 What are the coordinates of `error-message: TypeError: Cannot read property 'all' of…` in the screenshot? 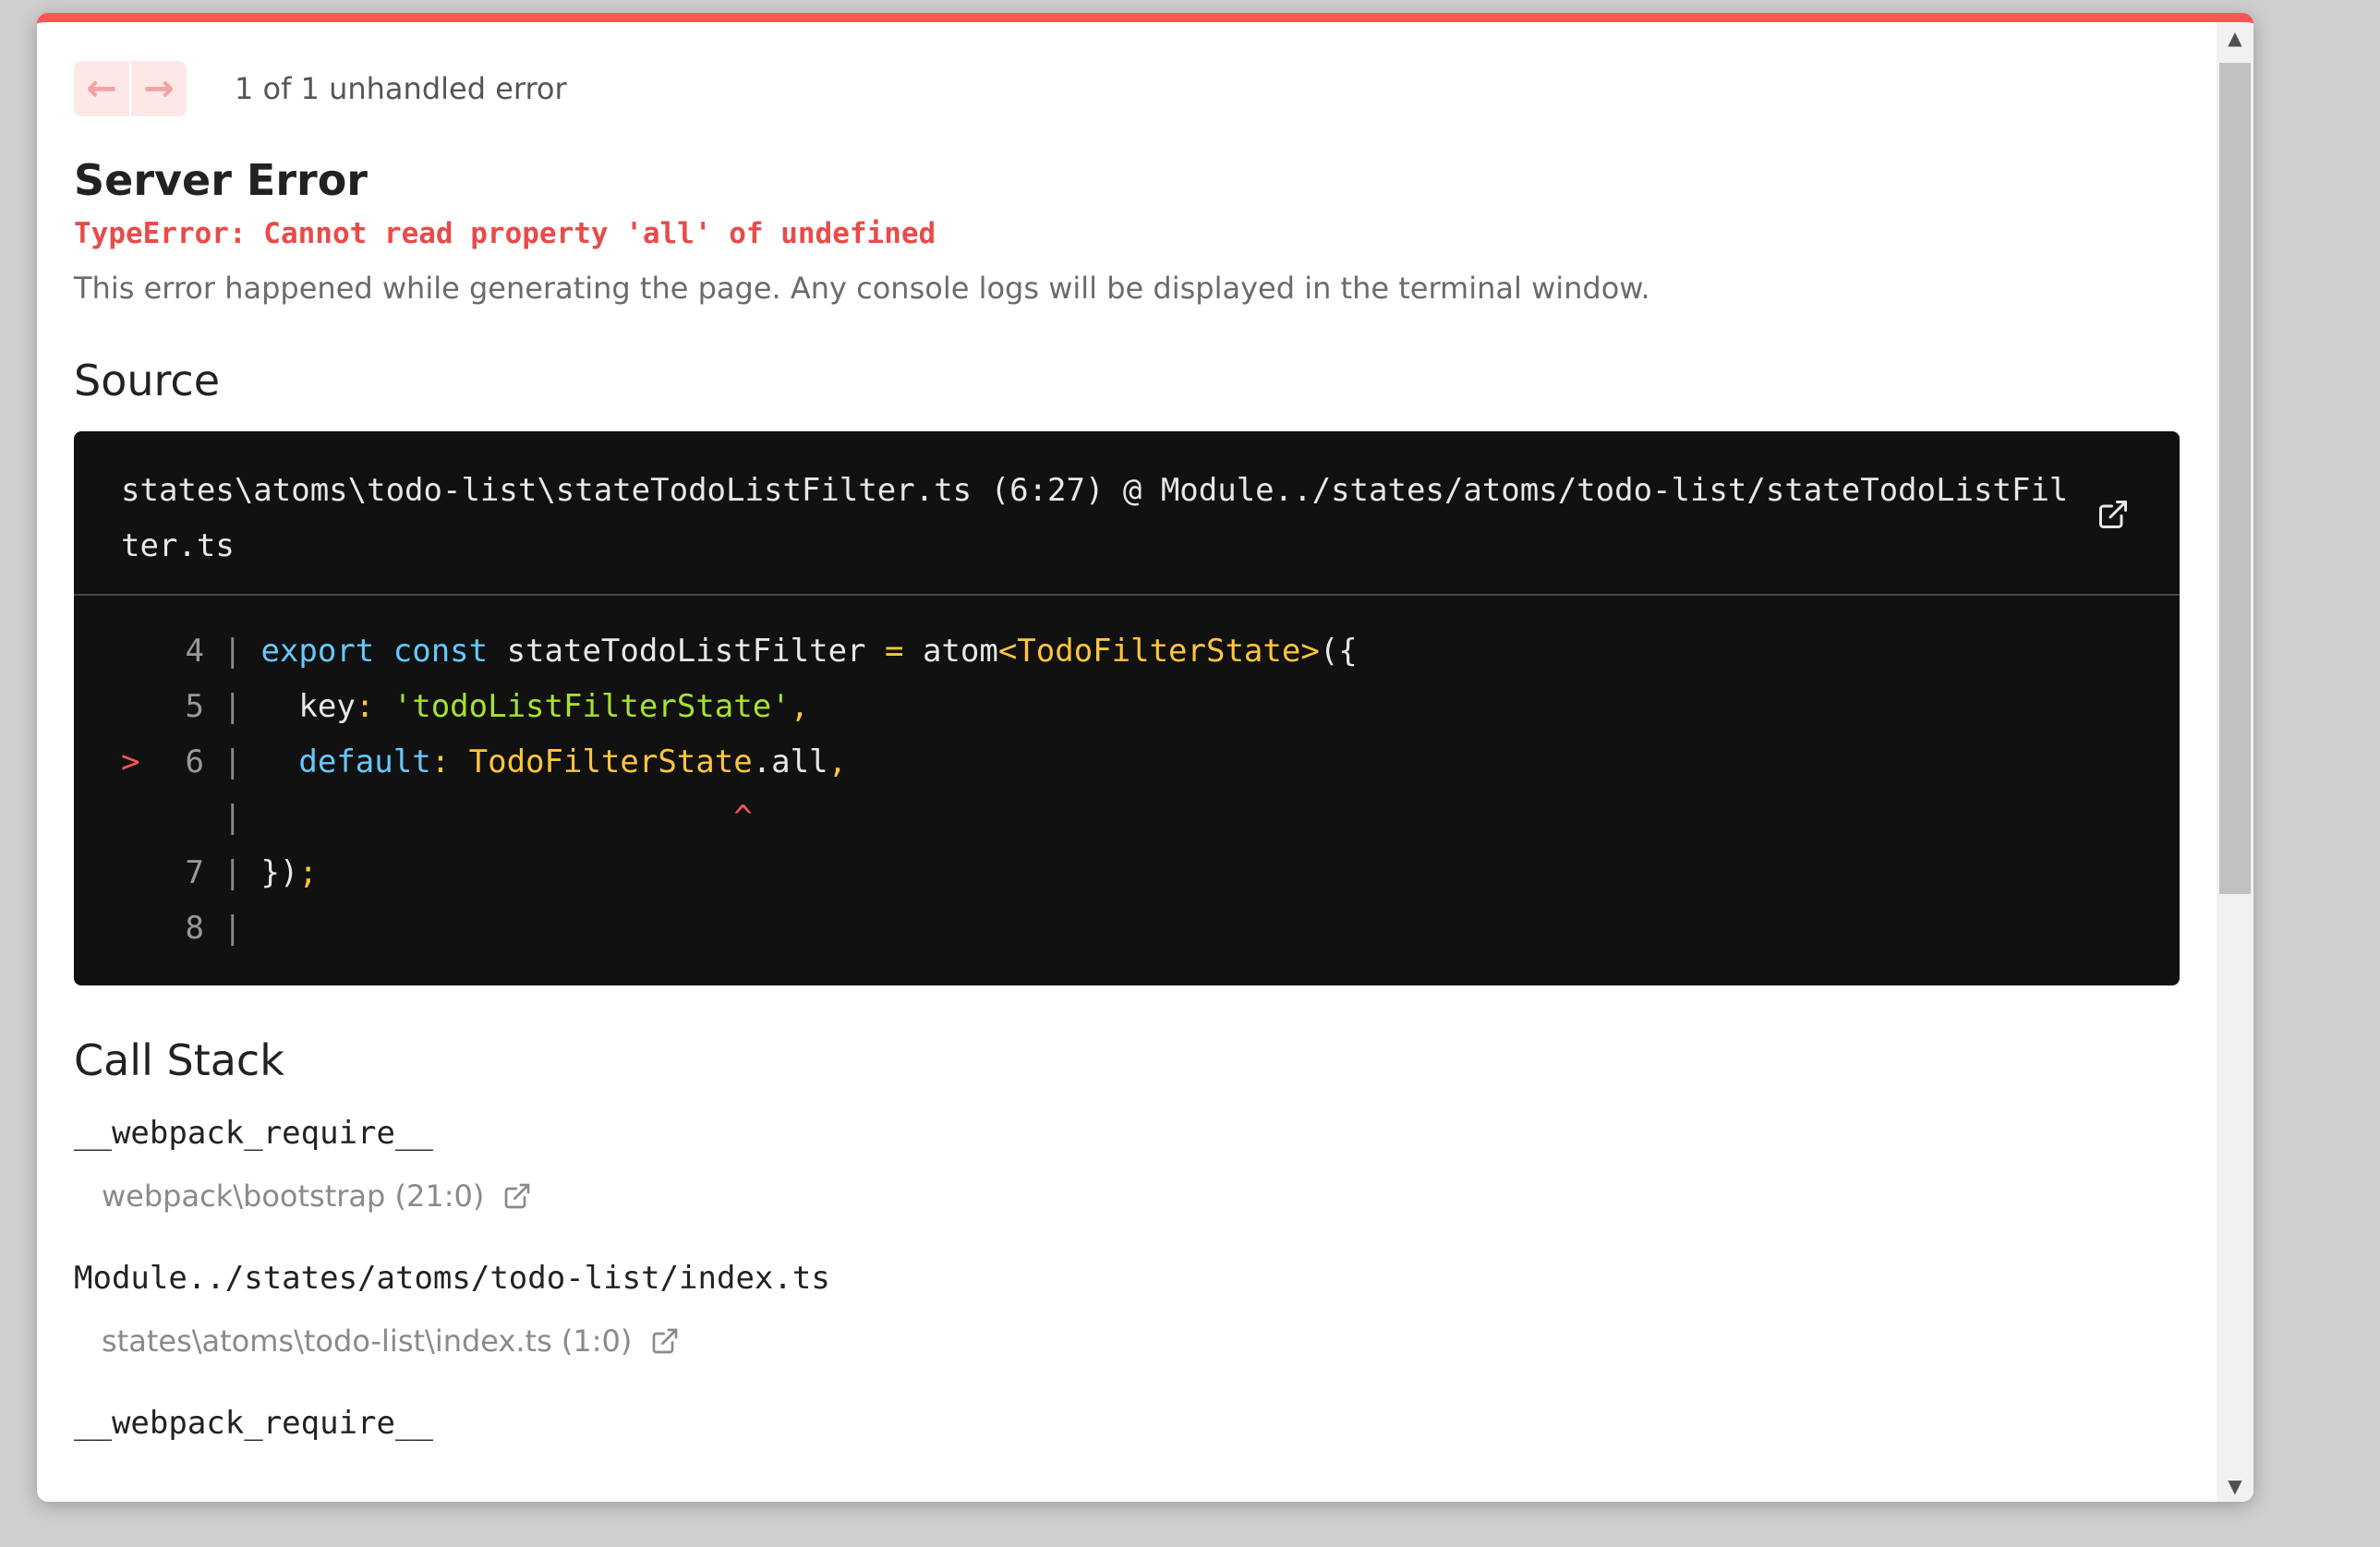 It's located at (505, 233).